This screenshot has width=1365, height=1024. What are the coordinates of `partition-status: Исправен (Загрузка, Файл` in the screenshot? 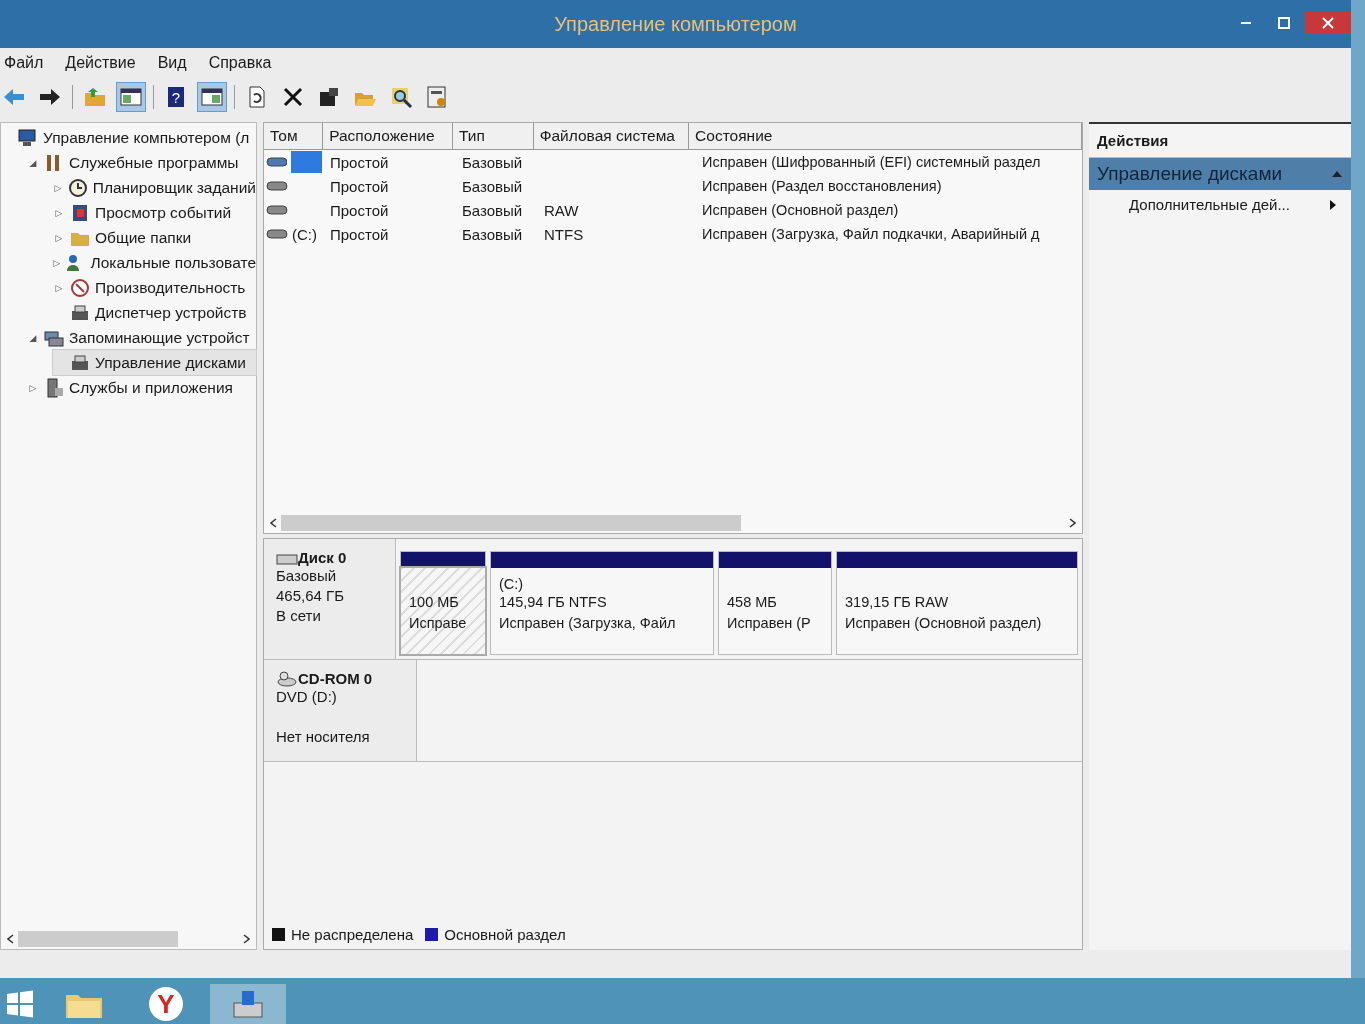 It's located at (588, 623).